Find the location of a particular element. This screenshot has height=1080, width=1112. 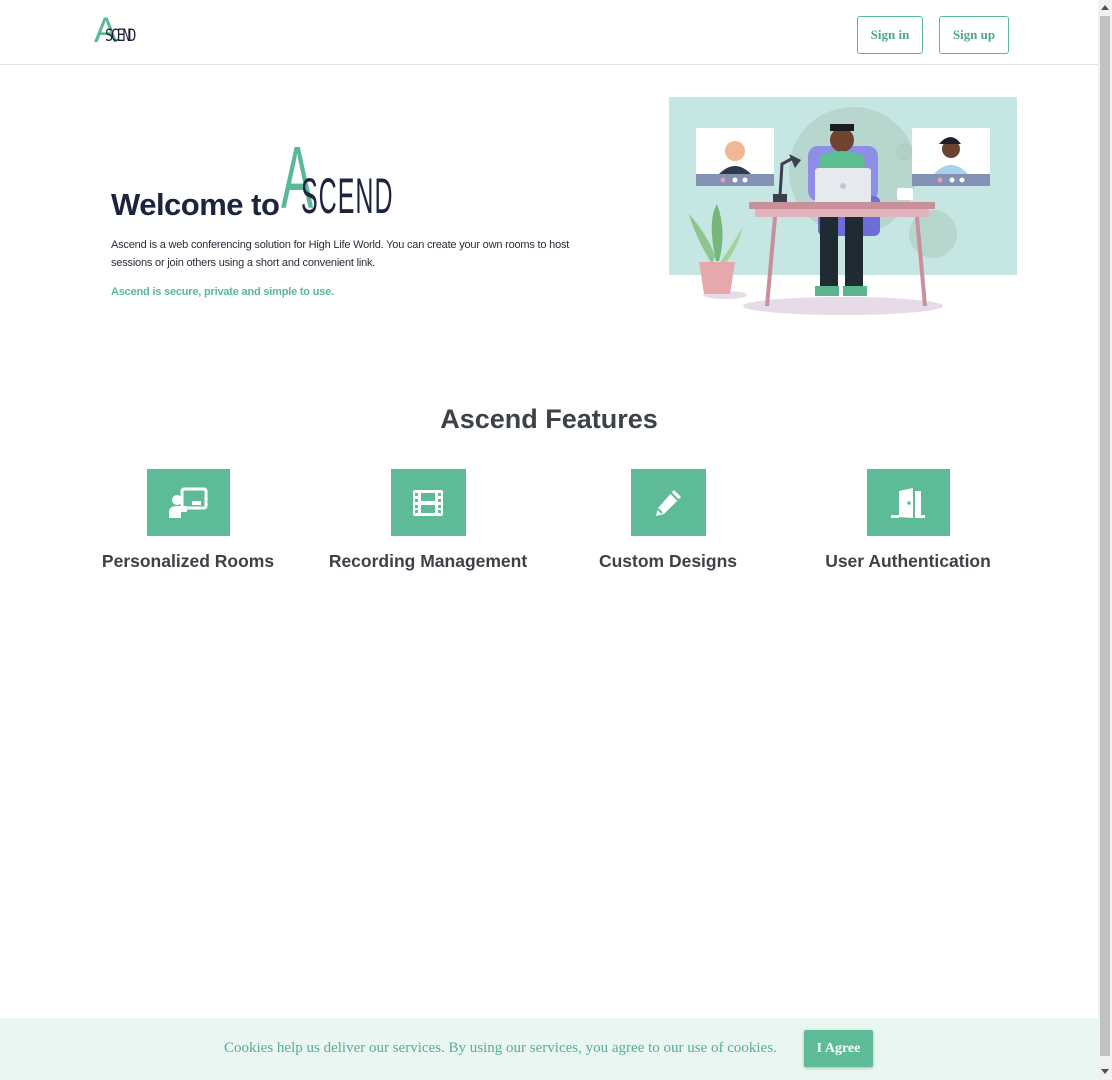

feature-custom-designs: Custom Designs is located at coordinates (668, 520).